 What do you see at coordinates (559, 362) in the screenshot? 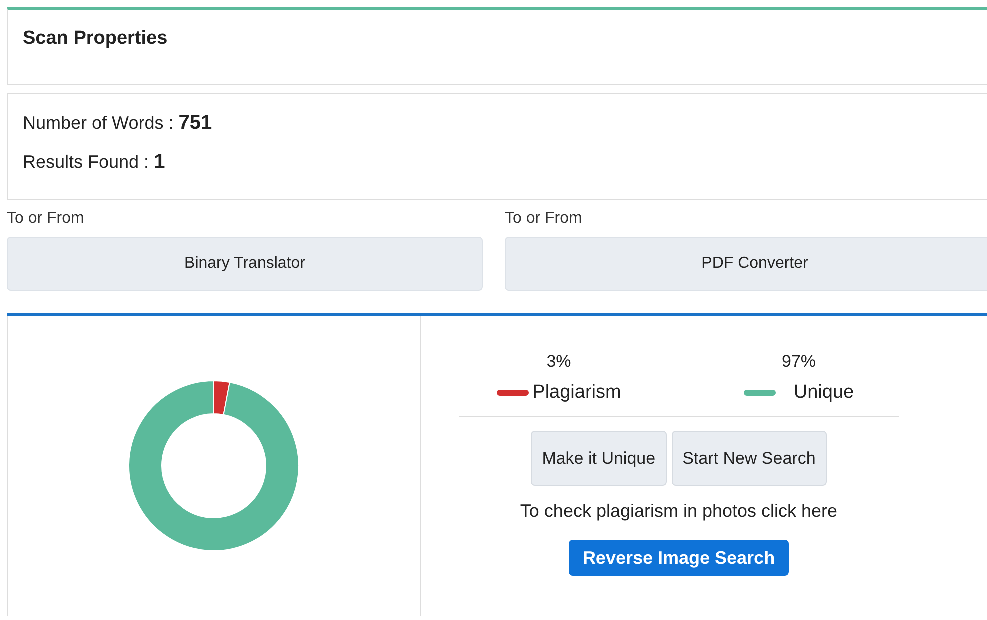
I see `percent-value: 3%` at bounding box center [559, 362].